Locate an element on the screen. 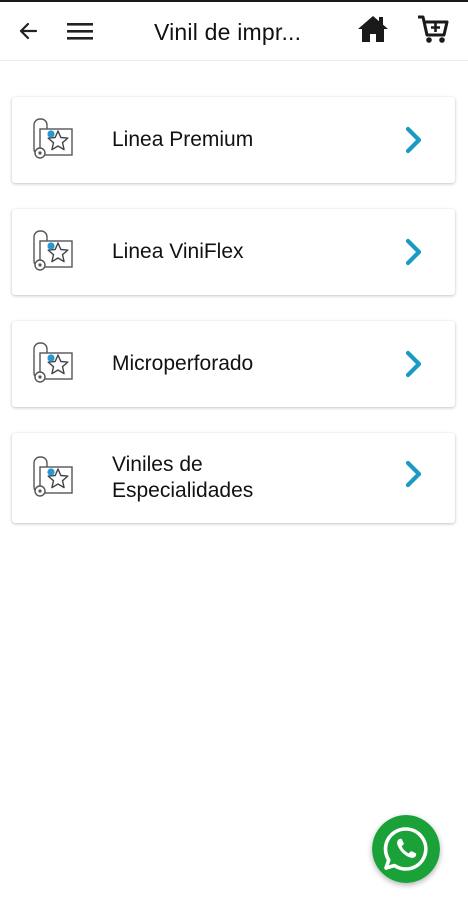 The width and height of the screenshot is (468, 900). category-item-viniles-de-especialidades: Viniles de Especialidades is located at coordinates (233, 478).